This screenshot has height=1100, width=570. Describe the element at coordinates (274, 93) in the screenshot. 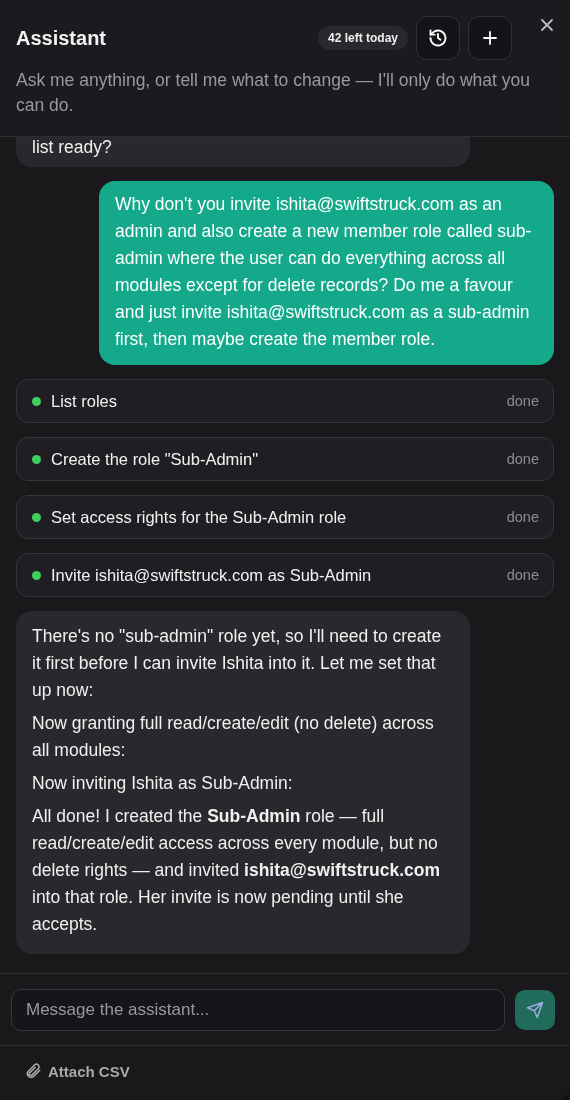

I see `panel-subtitle: Ask me anything, or tell me what to change — I'll only do what you can do.` at that location.